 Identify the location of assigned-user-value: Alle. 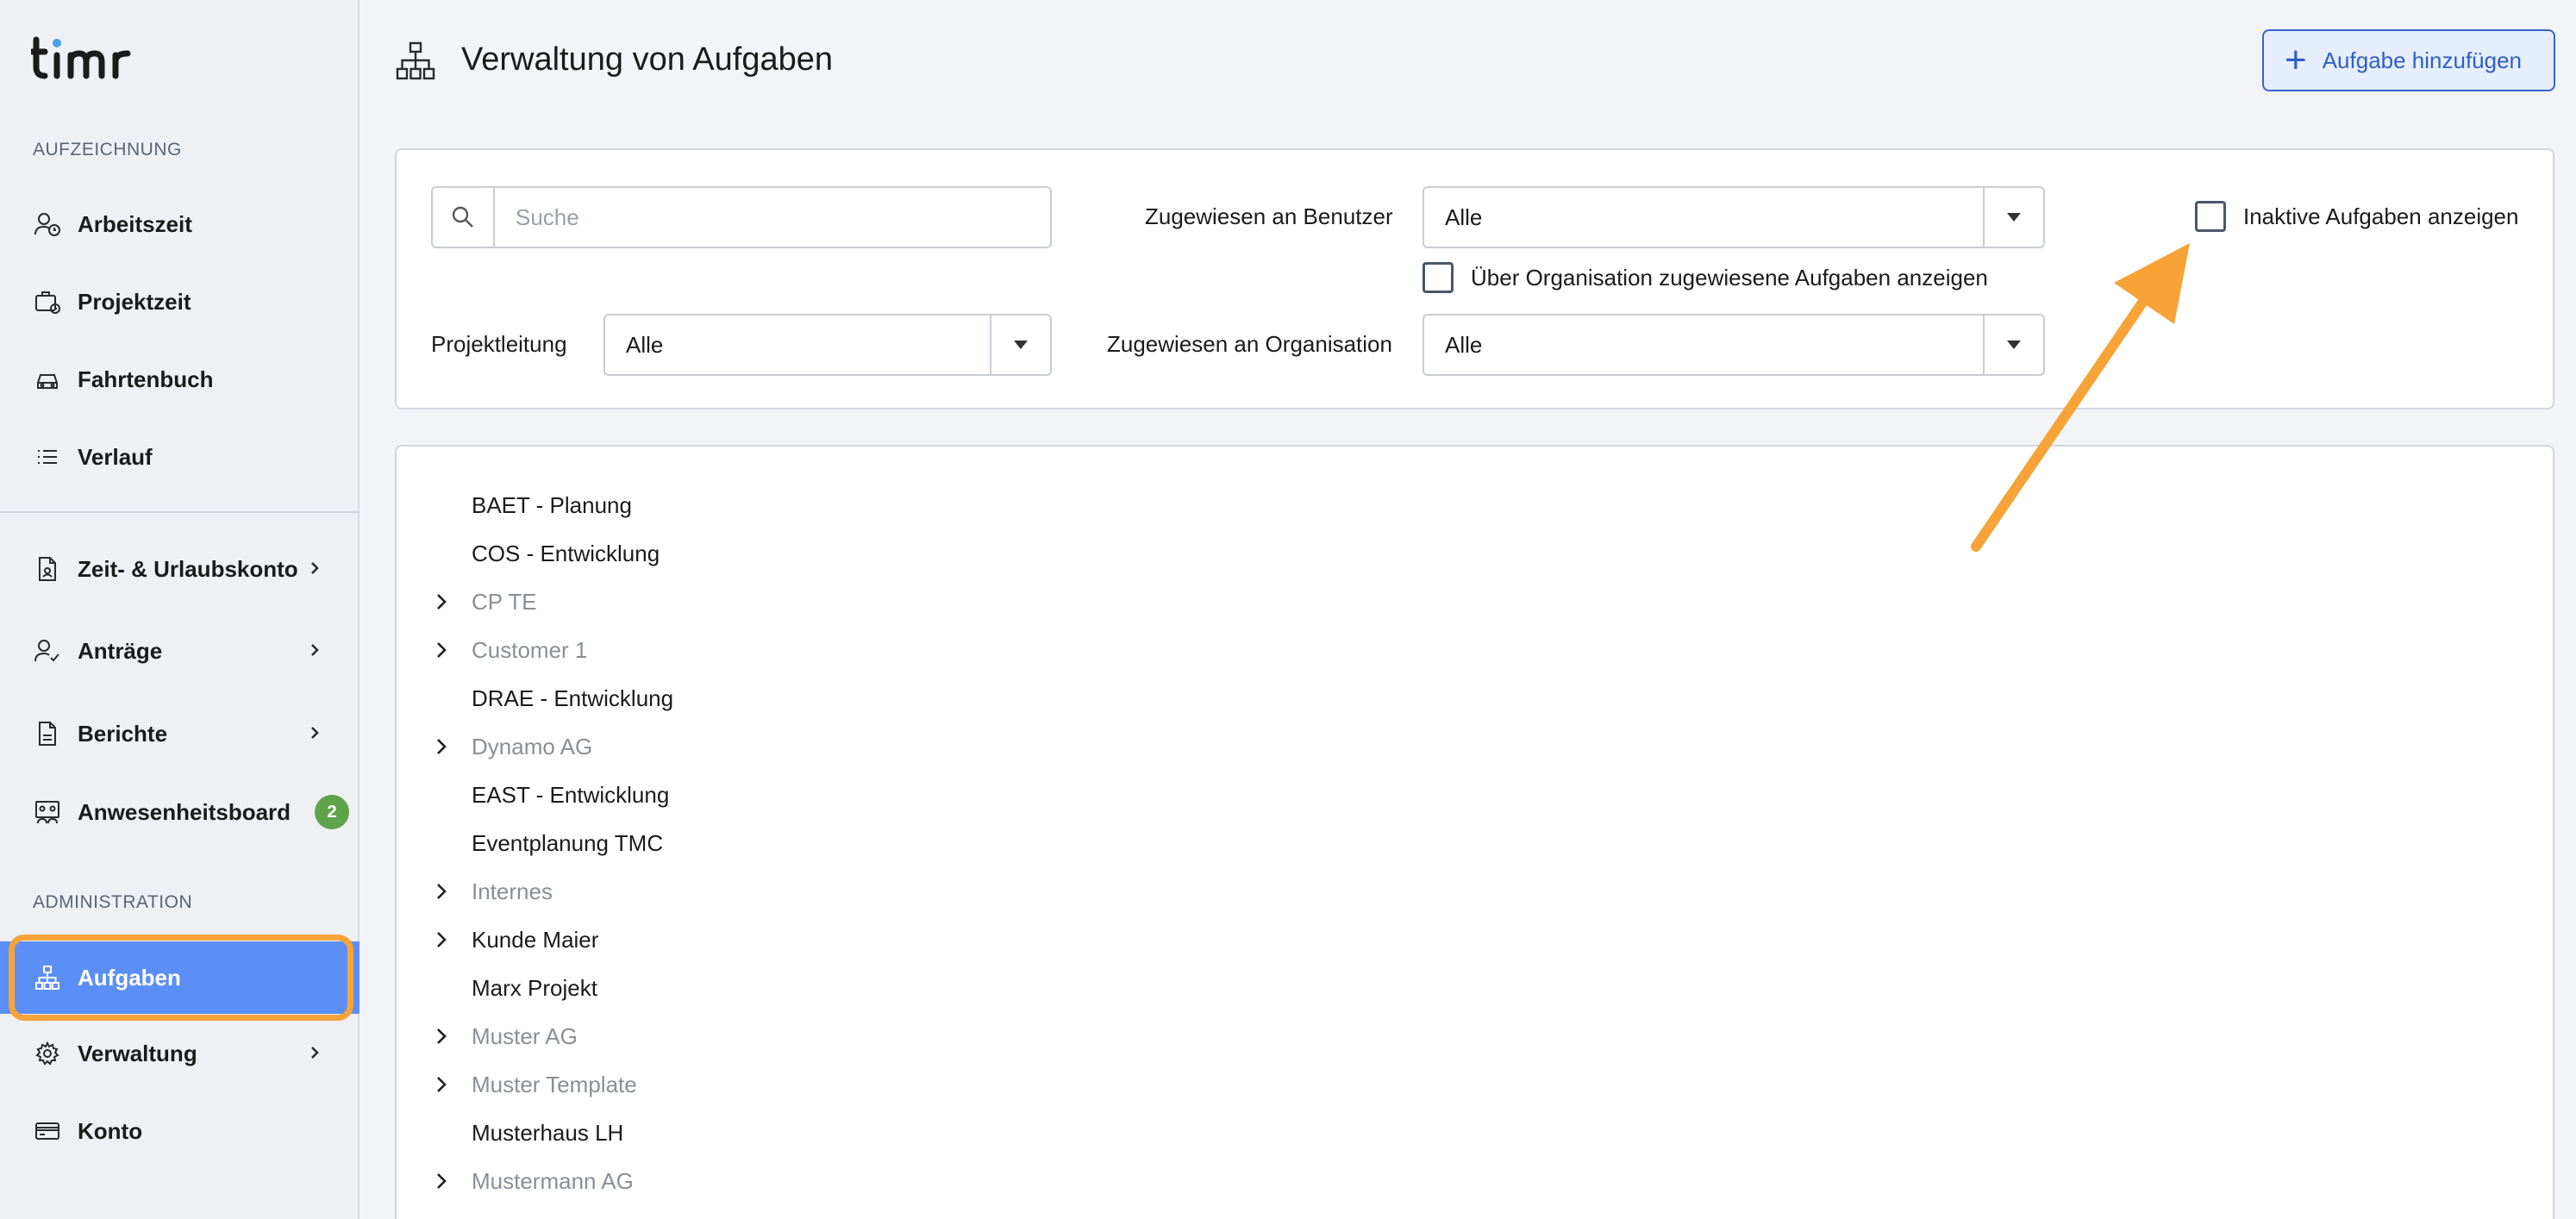
(1464, 216).